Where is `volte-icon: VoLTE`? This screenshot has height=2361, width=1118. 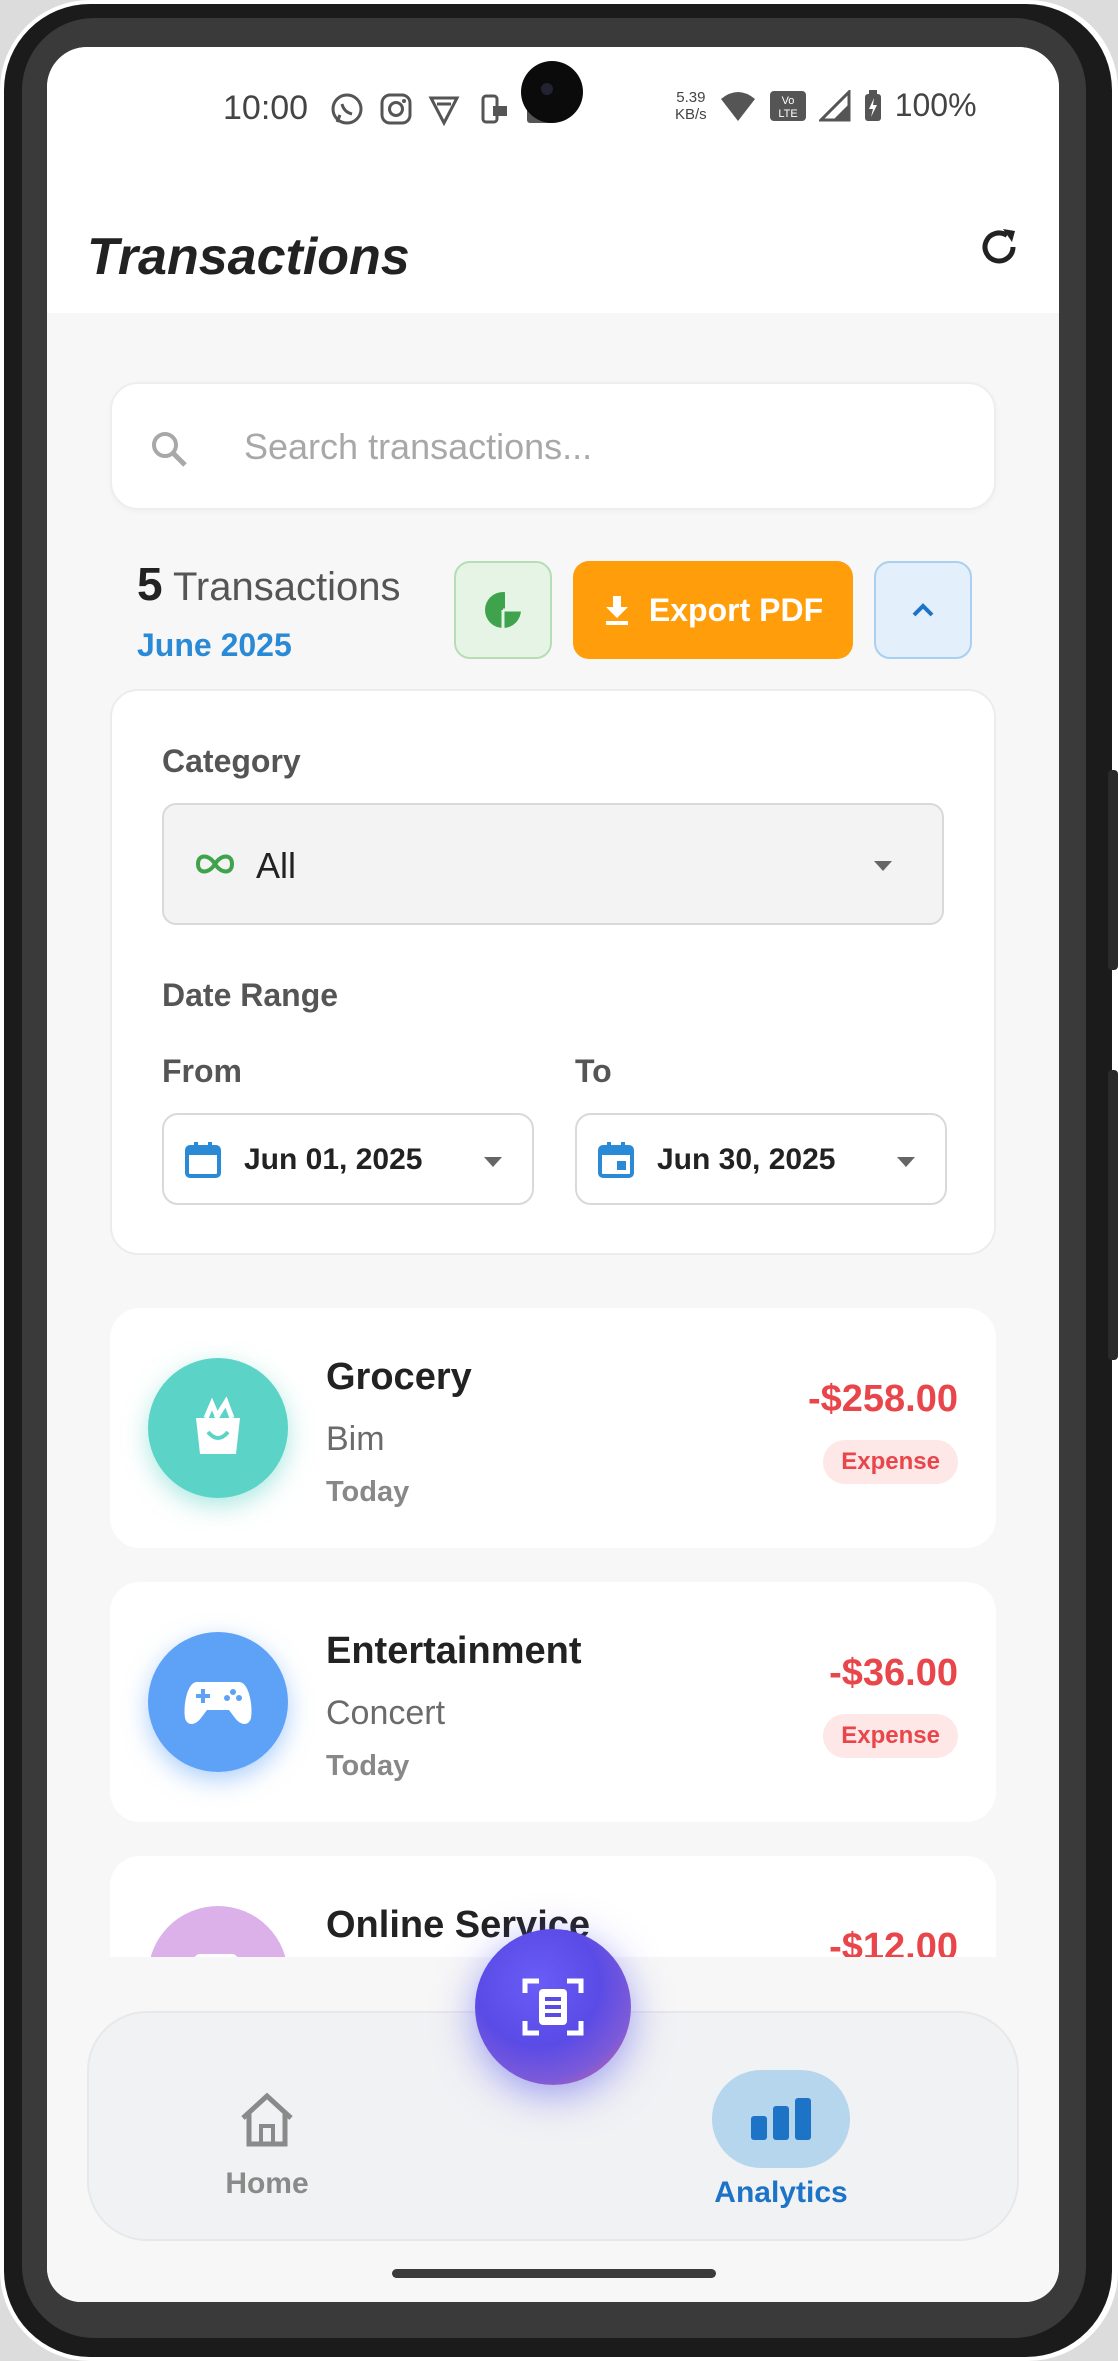 volte-icon: VoLTE is located at coordinates (787, 105).